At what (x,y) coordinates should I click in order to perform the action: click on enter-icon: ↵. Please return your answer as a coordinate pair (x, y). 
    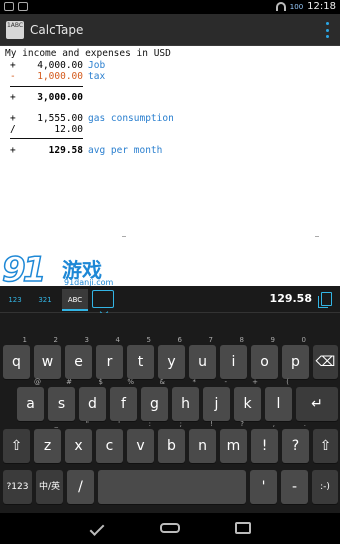
    Looking at the image, I should click on (317, 404).